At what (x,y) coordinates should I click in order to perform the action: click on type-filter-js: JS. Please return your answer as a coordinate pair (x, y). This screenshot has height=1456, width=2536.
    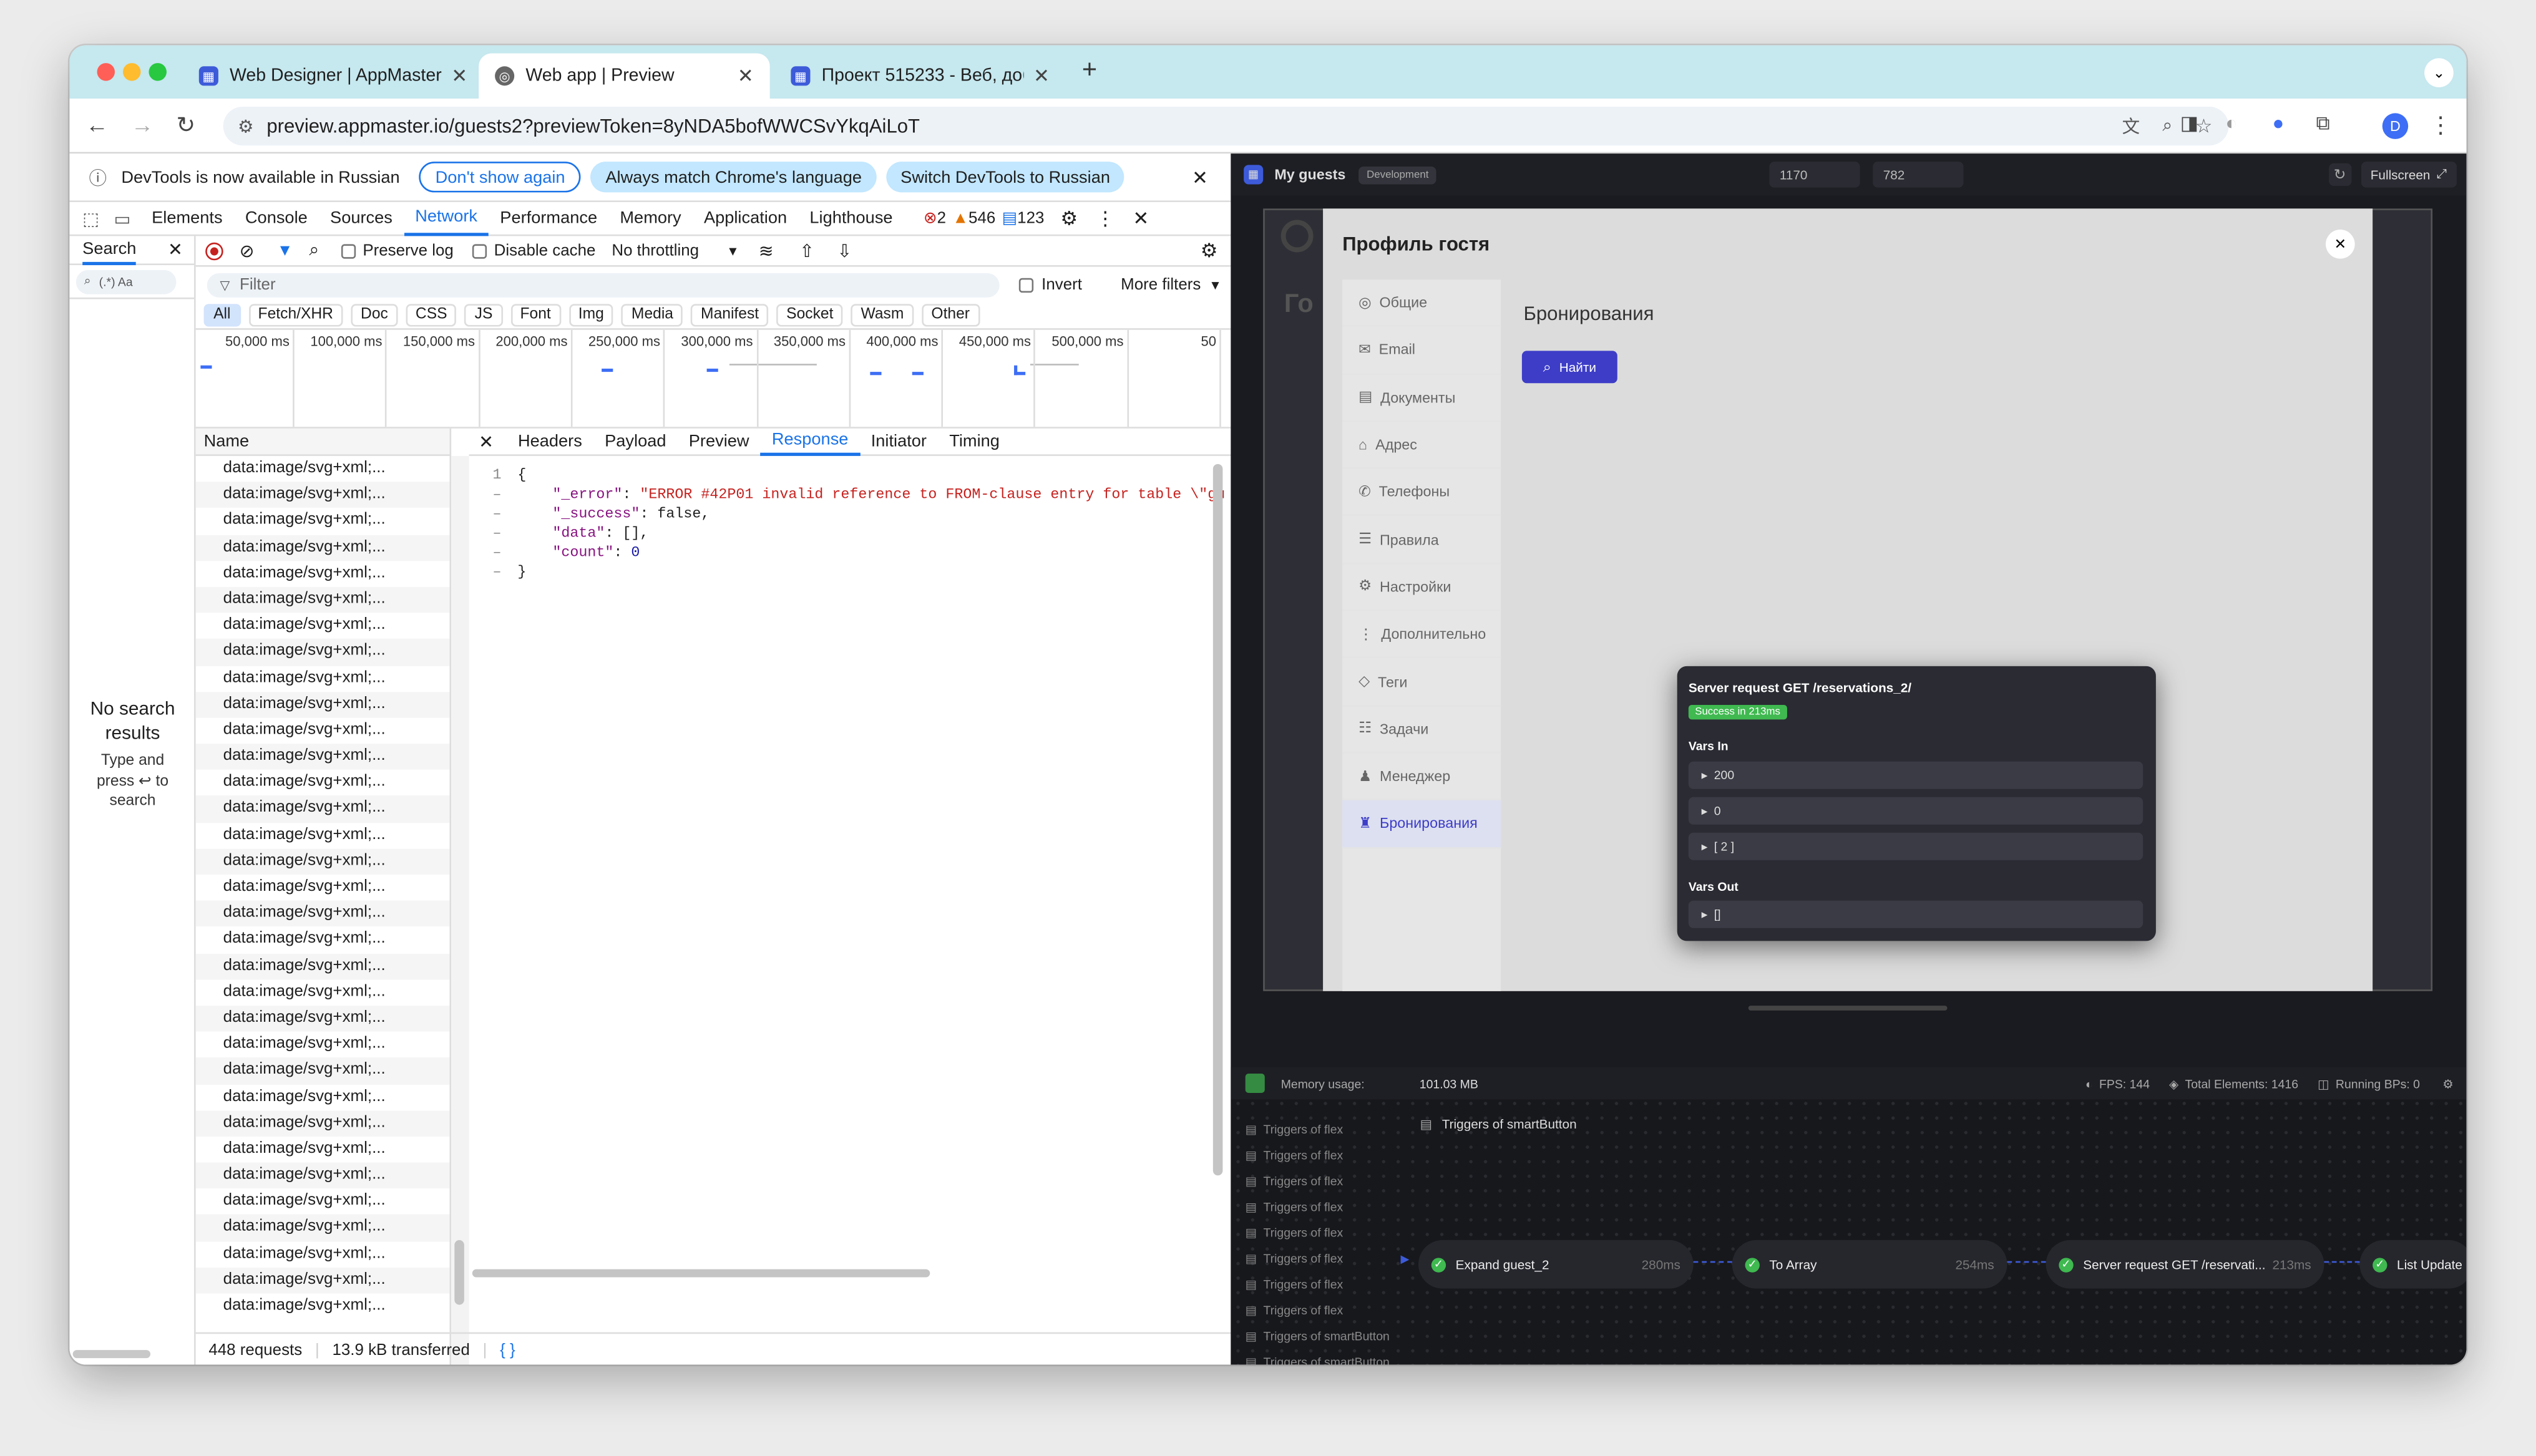
    Looking at the image, I should click on (484, 314).